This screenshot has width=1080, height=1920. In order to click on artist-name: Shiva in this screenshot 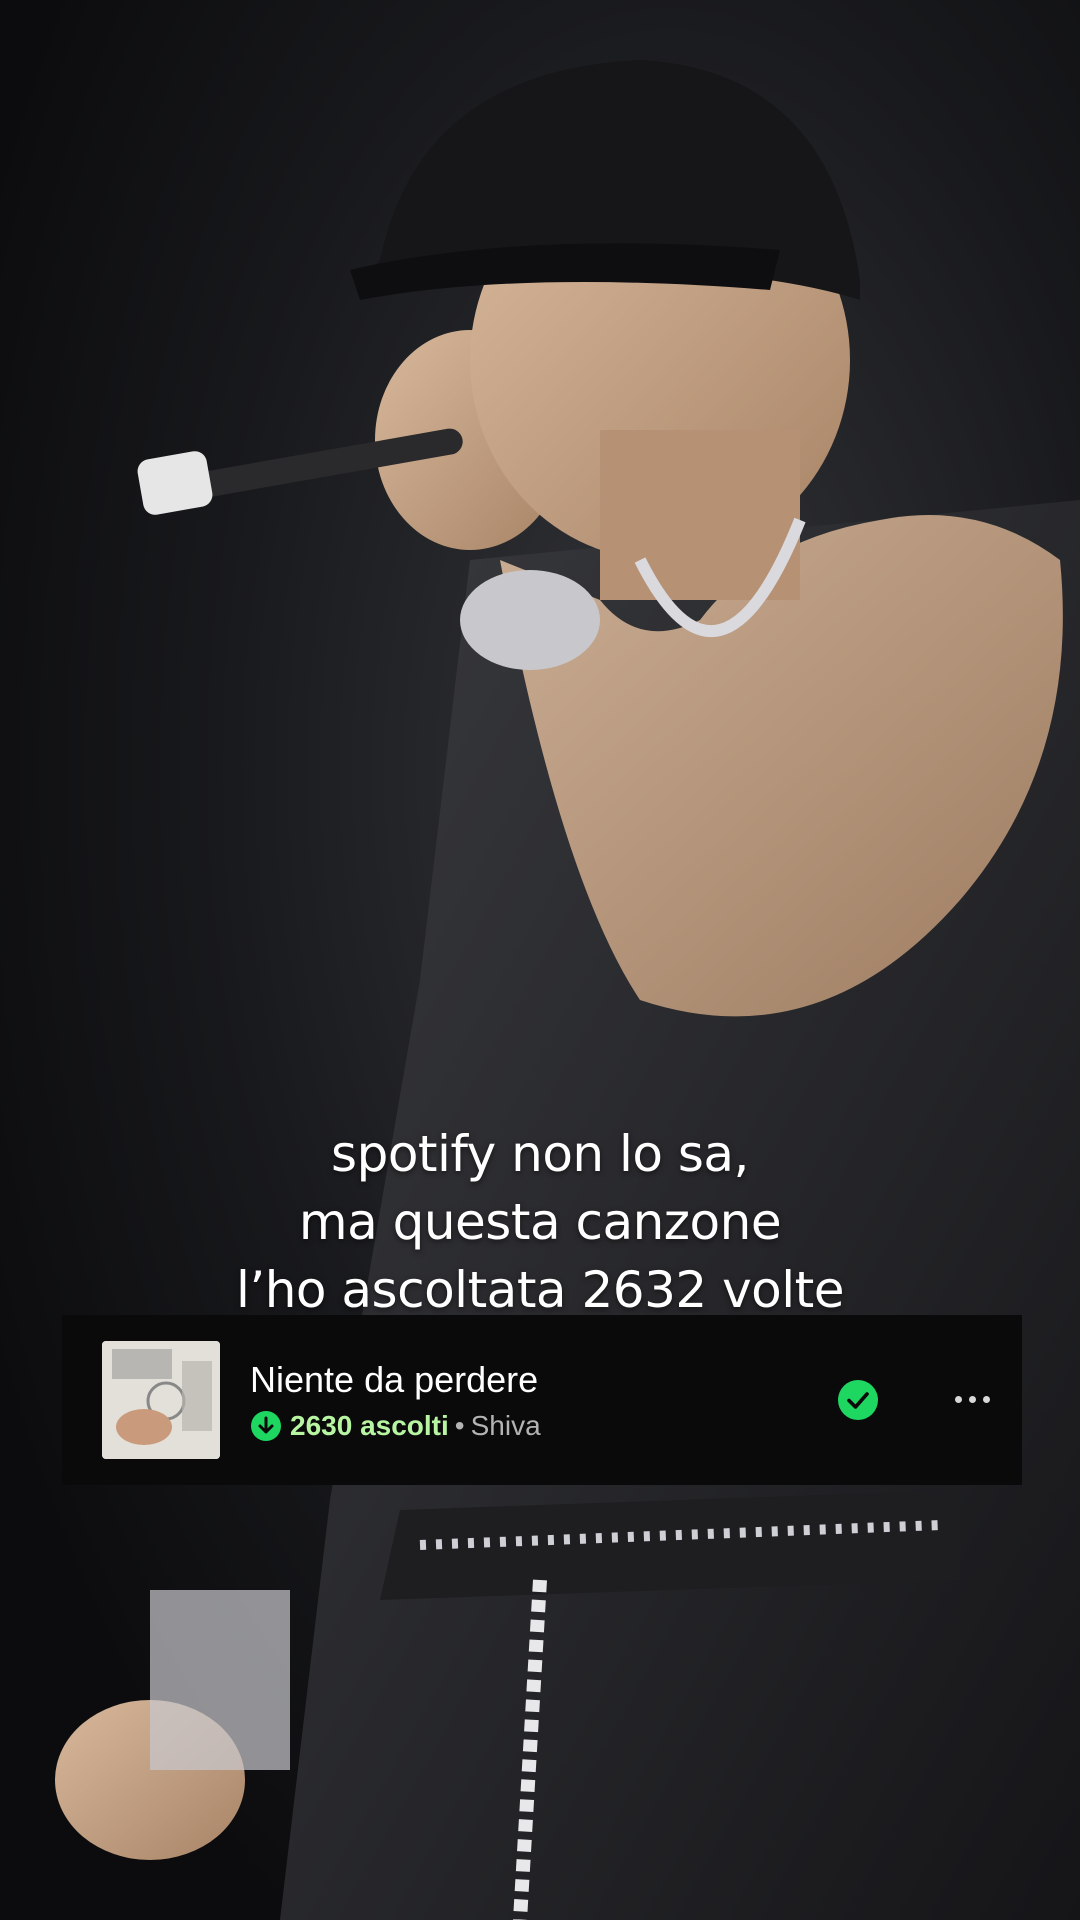, I will do `click(506, 1426)`.